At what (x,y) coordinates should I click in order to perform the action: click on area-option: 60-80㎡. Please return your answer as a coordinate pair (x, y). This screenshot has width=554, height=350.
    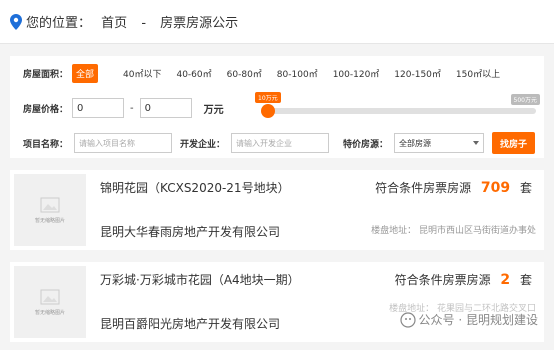
    Looking at the image, I should click on (244, 73).